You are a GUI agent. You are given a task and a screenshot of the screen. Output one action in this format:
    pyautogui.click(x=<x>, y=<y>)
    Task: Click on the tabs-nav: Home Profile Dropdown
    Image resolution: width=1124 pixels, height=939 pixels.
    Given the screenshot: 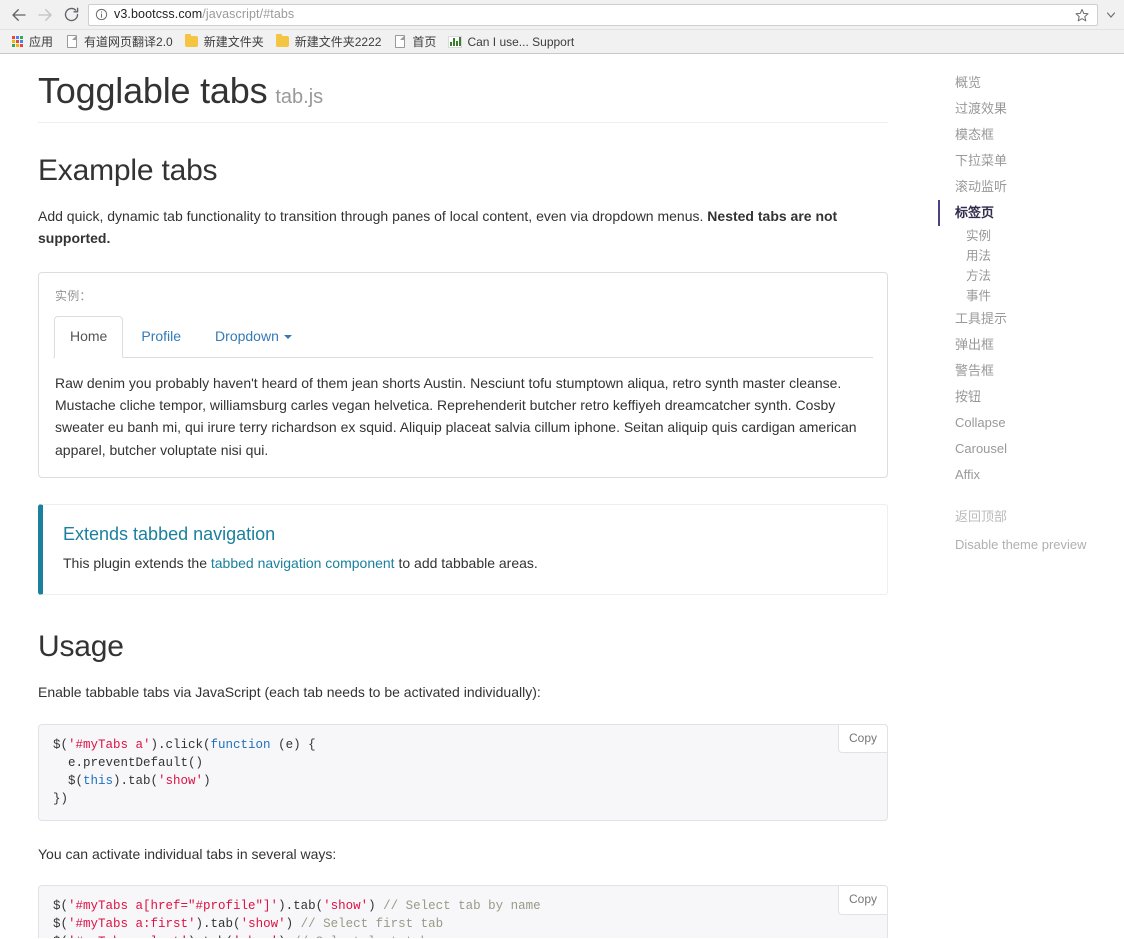 What is the action you would take?
    pyautogui.click(x=463, y=336)
    